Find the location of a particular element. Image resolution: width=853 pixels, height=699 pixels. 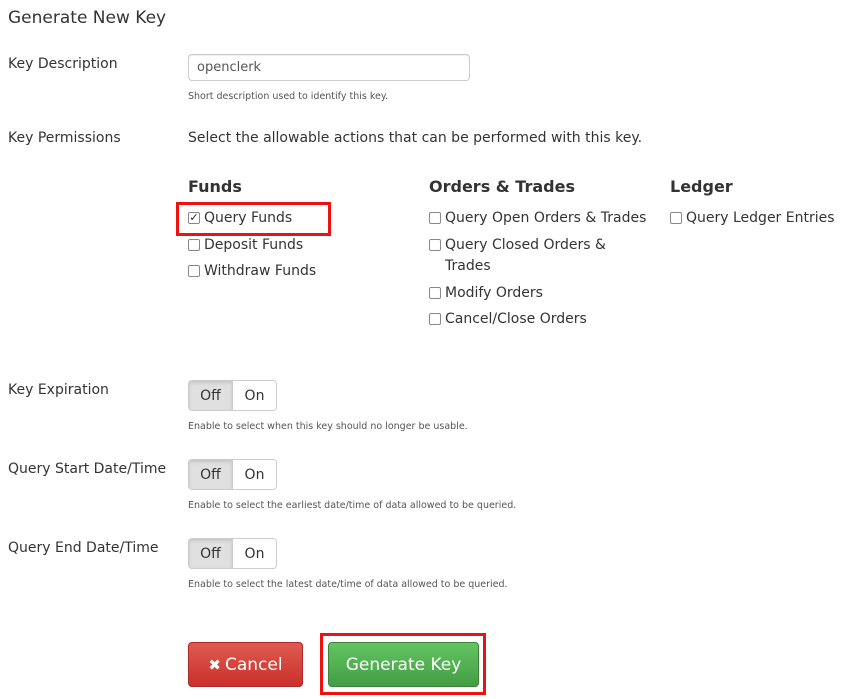

permission-label: Query Ledger Entries is located at coordinates (760, 218).